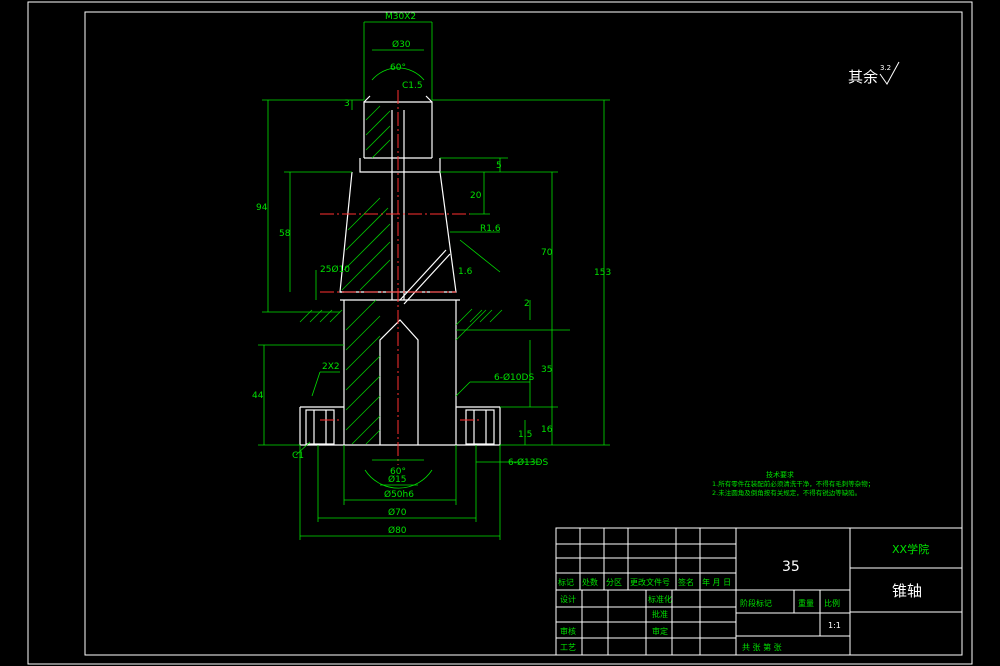  I want to click on dim-20: 20, so click(476, 196).